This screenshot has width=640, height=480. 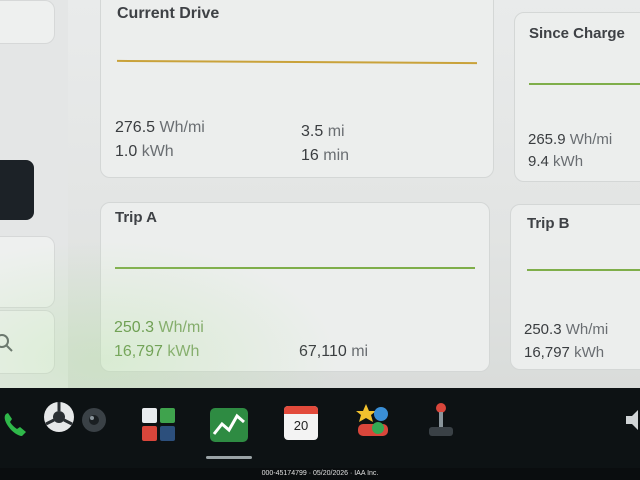 What do you see at coordinates (548, 223) in the screenshot?
I see `trip-b-title: Trip B` at bounding box center [548, 223].